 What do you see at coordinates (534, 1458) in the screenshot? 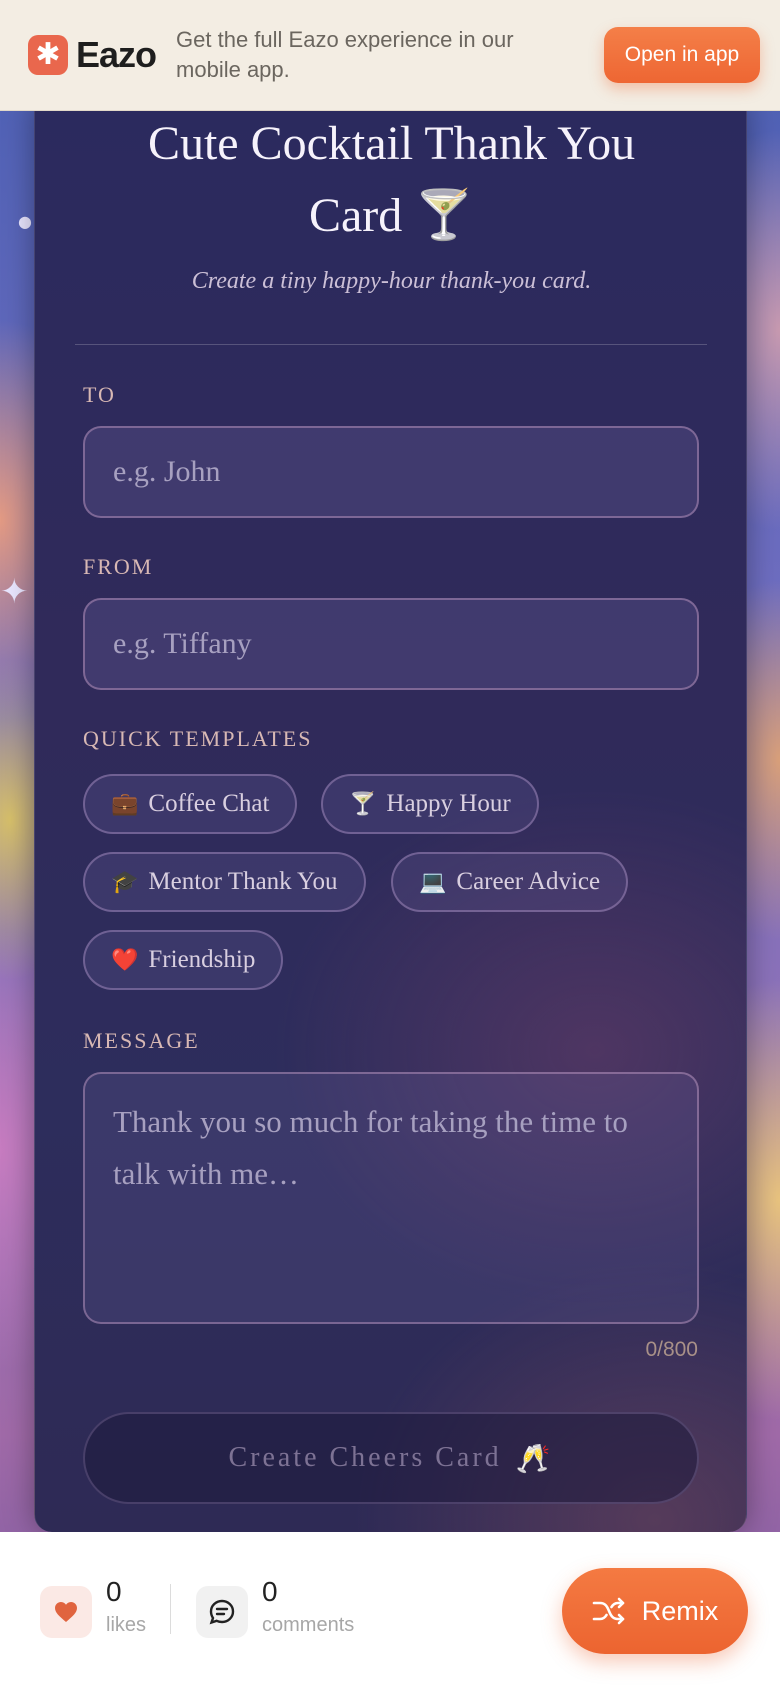
I see `clinking-glasses-icon: 🥂` at bounding box center [534, 1458].